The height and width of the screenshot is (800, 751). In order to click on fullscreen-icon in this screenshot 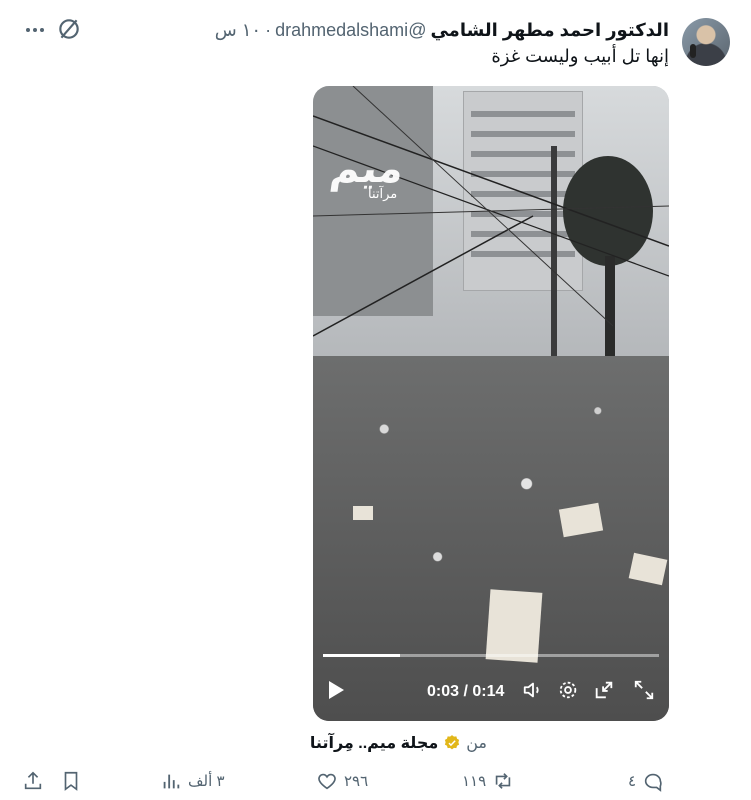, I will do `click(644, 690)`.